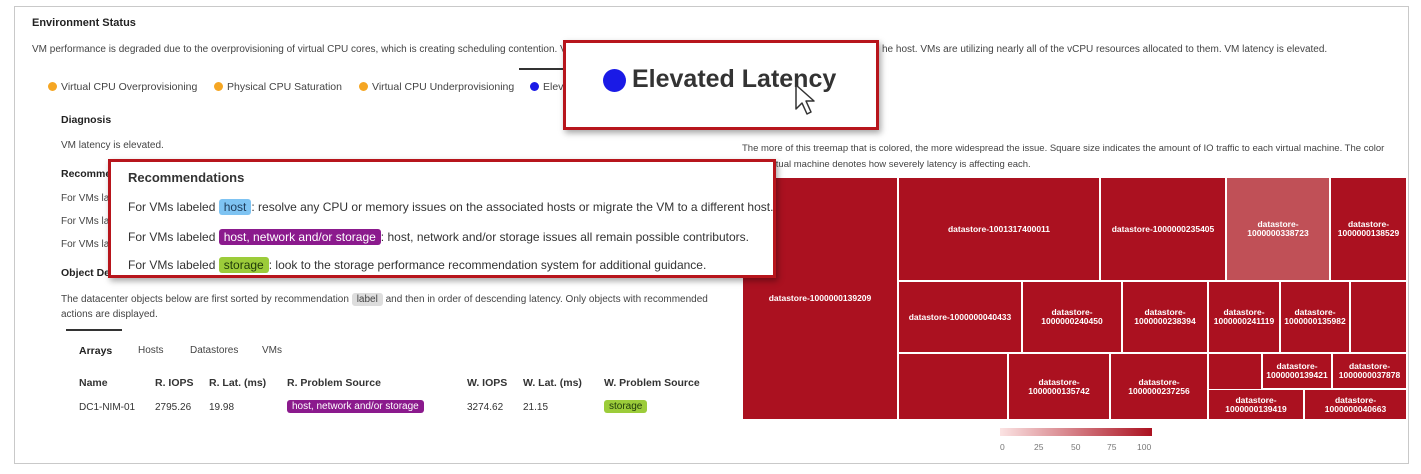  I want to click on legend-tick: 0, so click(1002, 447).